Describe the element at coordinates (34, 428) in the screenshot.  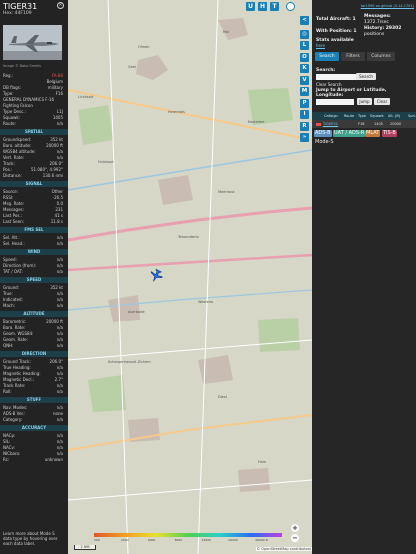
I see `section-accuracy-header: ACCURACY` at that location.